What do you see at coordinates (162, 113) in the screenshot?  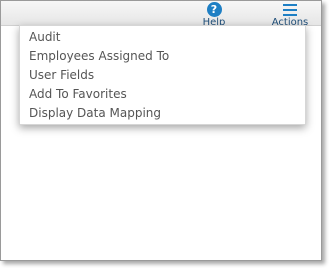 I see `menu-item-display-data-mapping: Display Data Mapping` at bounding box center [162, 113].